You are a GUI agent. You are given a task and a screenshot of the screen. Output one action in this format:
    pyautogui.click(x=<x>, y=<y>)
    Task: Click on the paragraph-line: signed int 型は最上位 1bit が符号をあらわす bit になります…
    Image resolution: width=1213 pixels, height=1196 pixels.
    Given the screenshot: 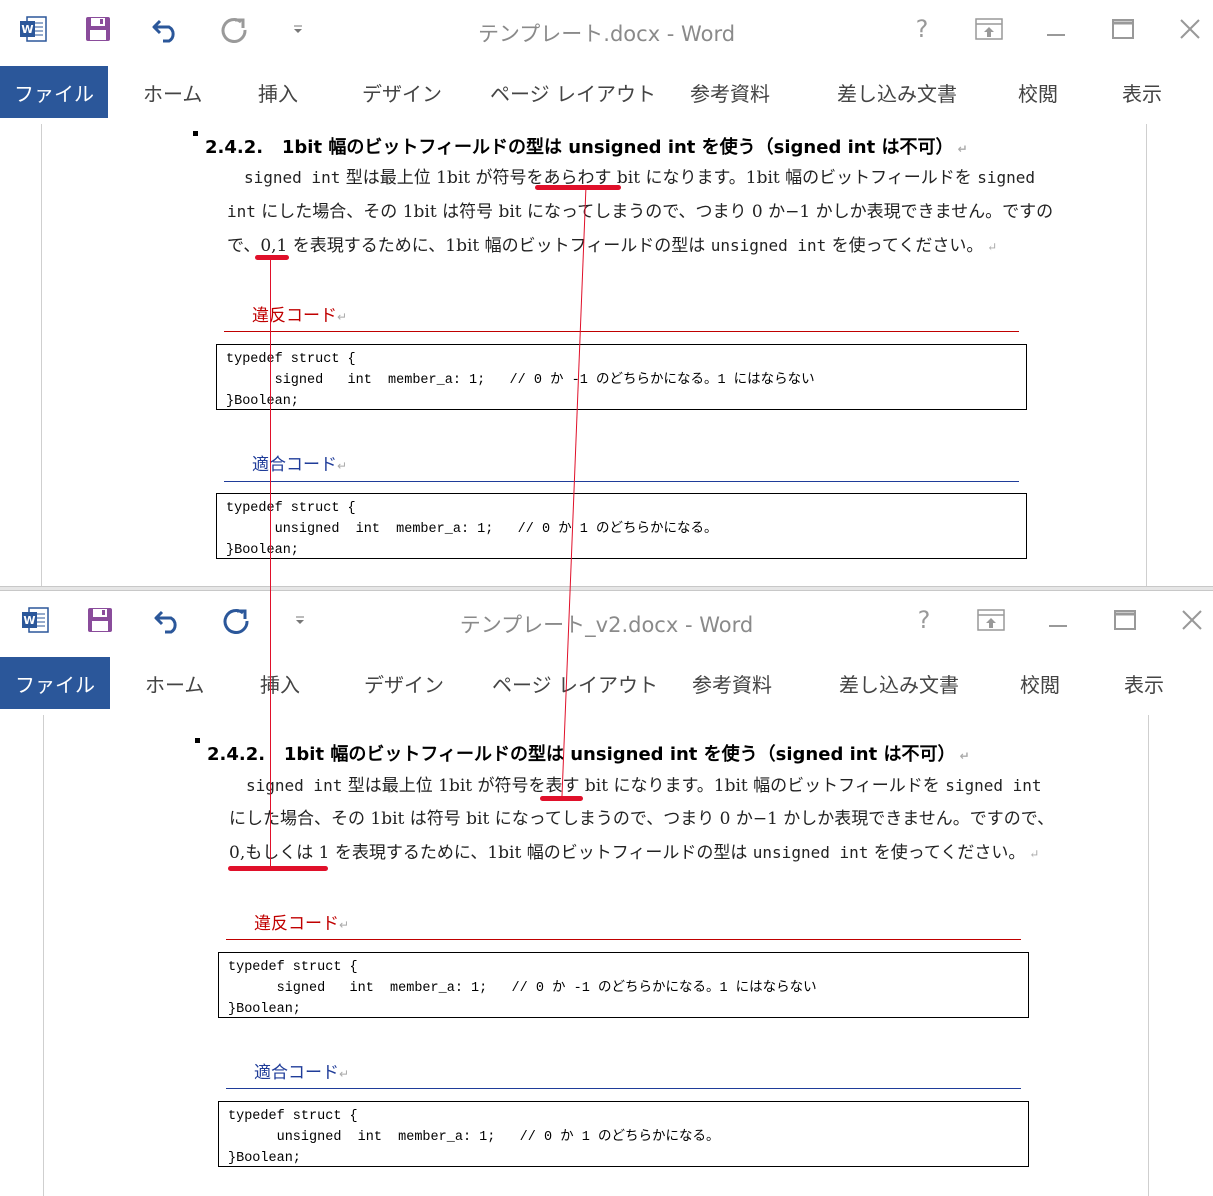 What is the action you would take?
    pyautogui.click(x=639, y=178)
    